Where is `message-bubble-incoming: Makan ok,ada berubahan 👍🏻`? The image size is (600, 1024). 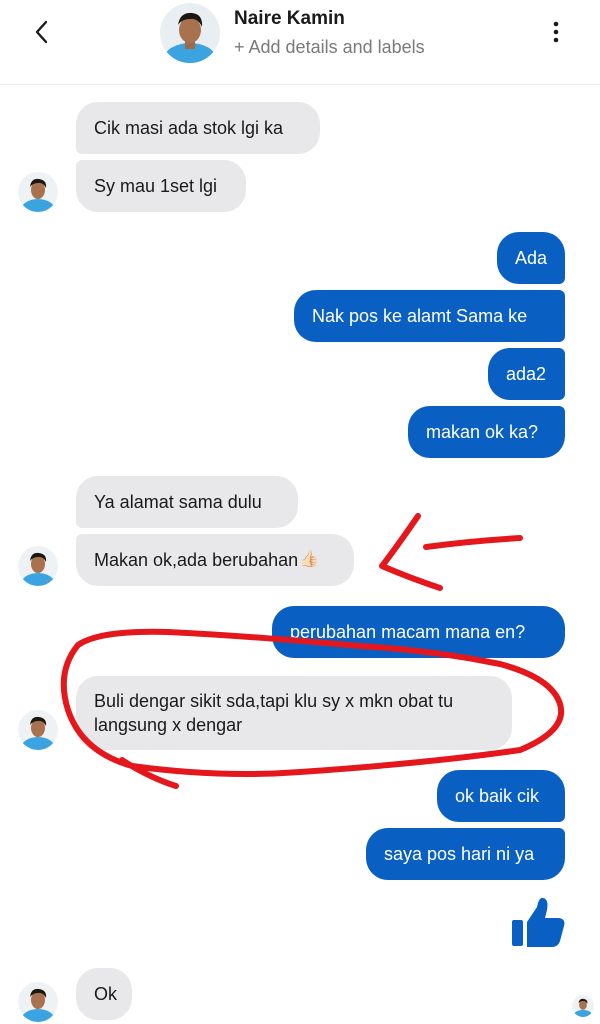
message-bubble-incoming: Makan ok,ada berubahan 👍🏻 is located at coordinates (215, 560).